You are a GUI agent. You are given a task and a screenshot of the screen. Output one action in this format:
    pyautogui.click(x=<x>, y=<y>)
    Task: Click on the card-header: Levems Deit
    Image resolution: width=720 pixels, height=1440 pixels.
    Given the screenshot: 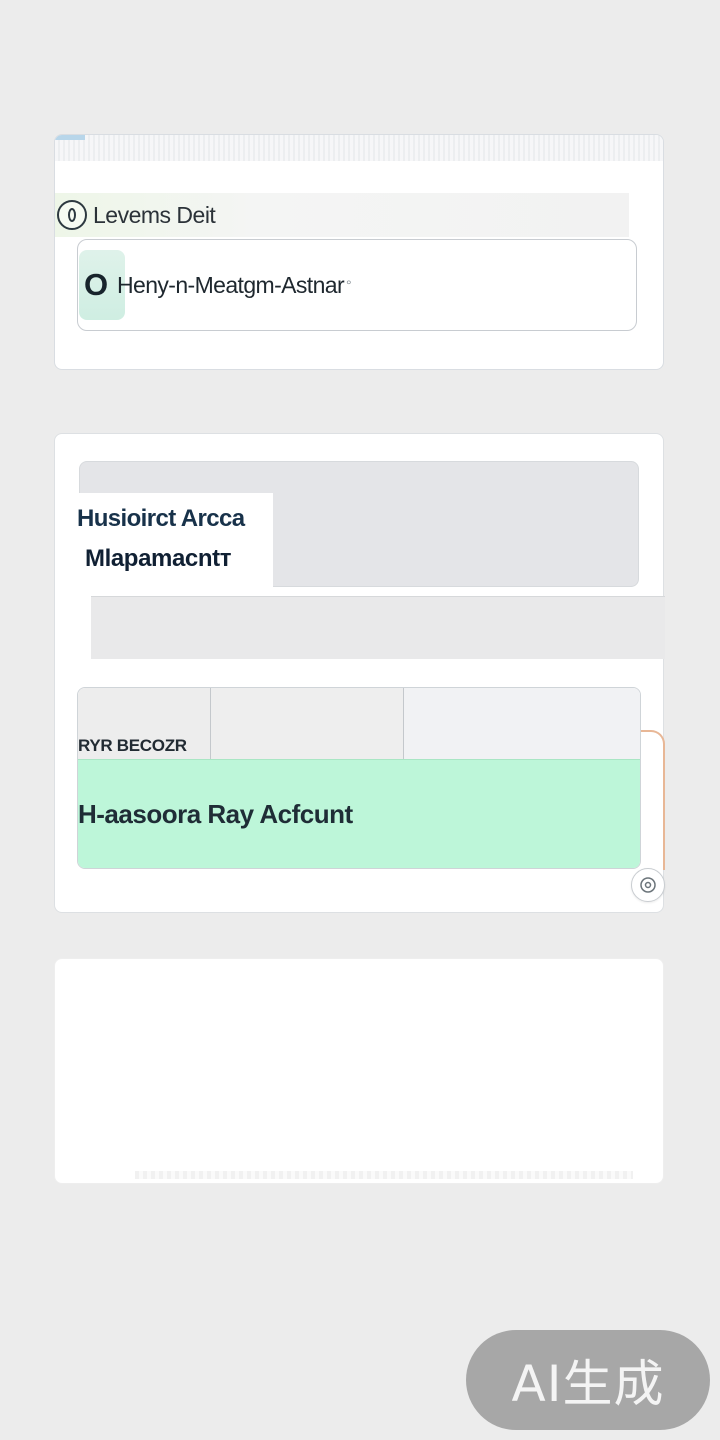 What is the action you would take?
    pyautogui.click(x=342, y=215)
    